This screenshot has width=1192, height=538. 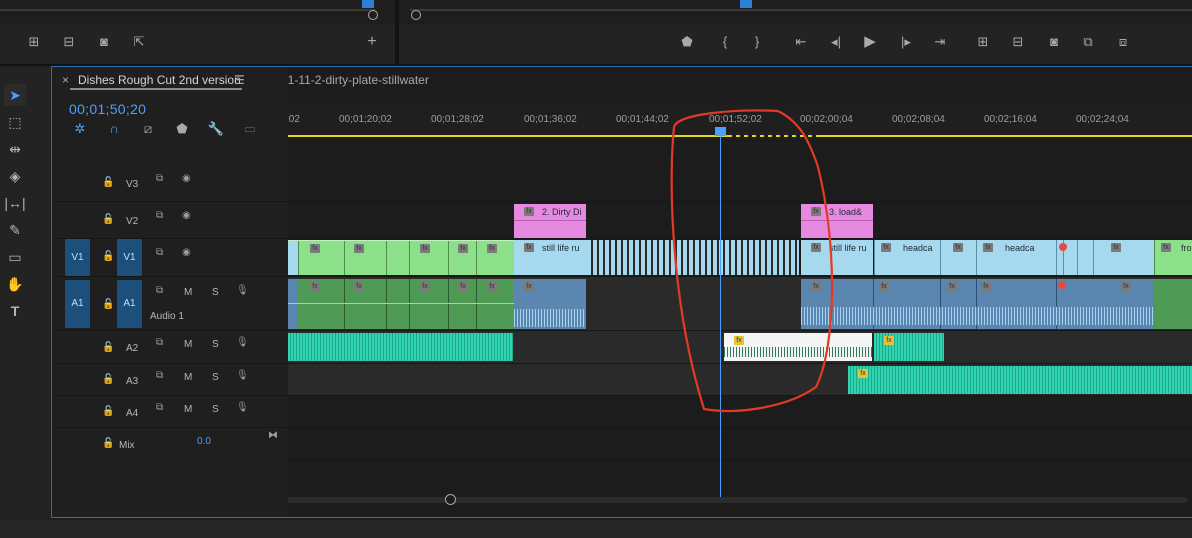 I want to click on slip-tool-icon: |↔|, so click(x=15, y=203).